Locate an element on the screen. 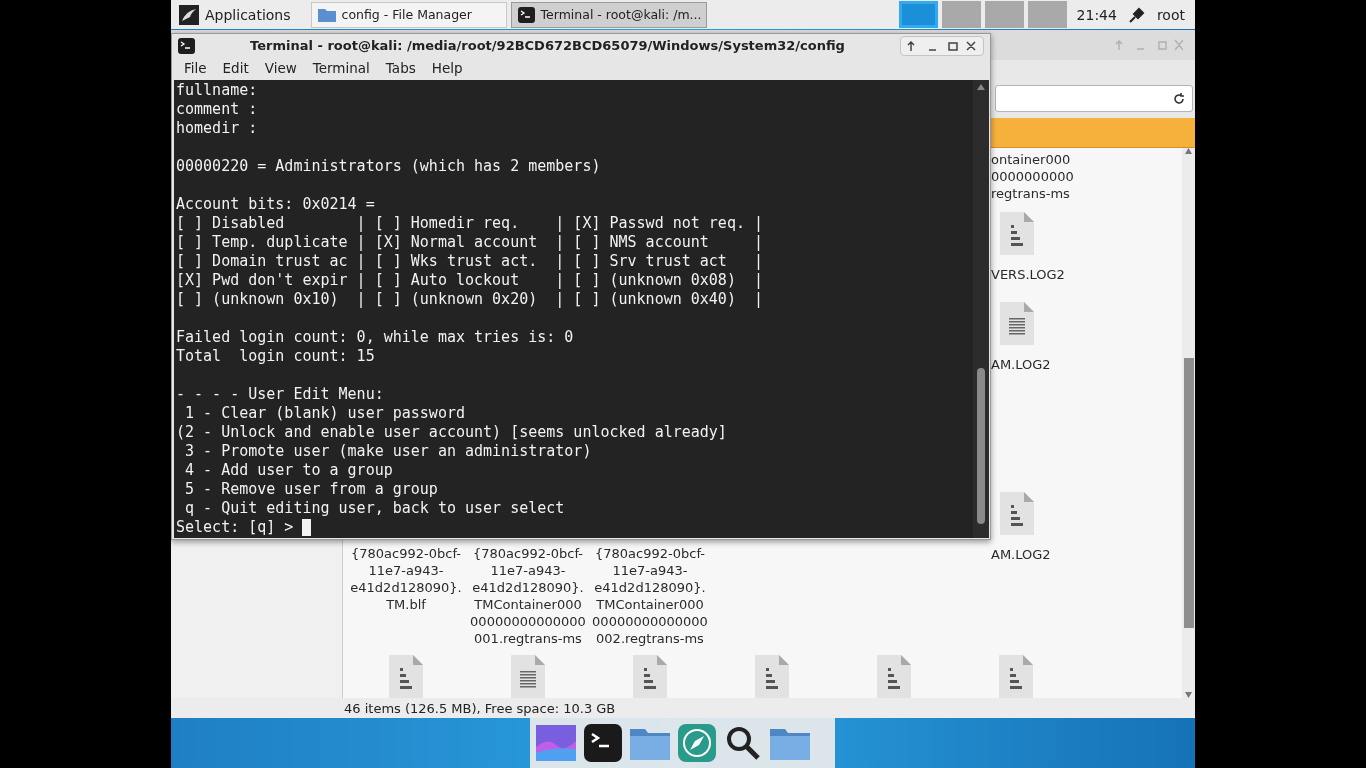 The width and height of the screenshot is (1366, 768). terminal-line: [ ] Domain trust ac | [ ] Wks trust act. | [ ] Srv trust act | is located at coordinates (470, 261).